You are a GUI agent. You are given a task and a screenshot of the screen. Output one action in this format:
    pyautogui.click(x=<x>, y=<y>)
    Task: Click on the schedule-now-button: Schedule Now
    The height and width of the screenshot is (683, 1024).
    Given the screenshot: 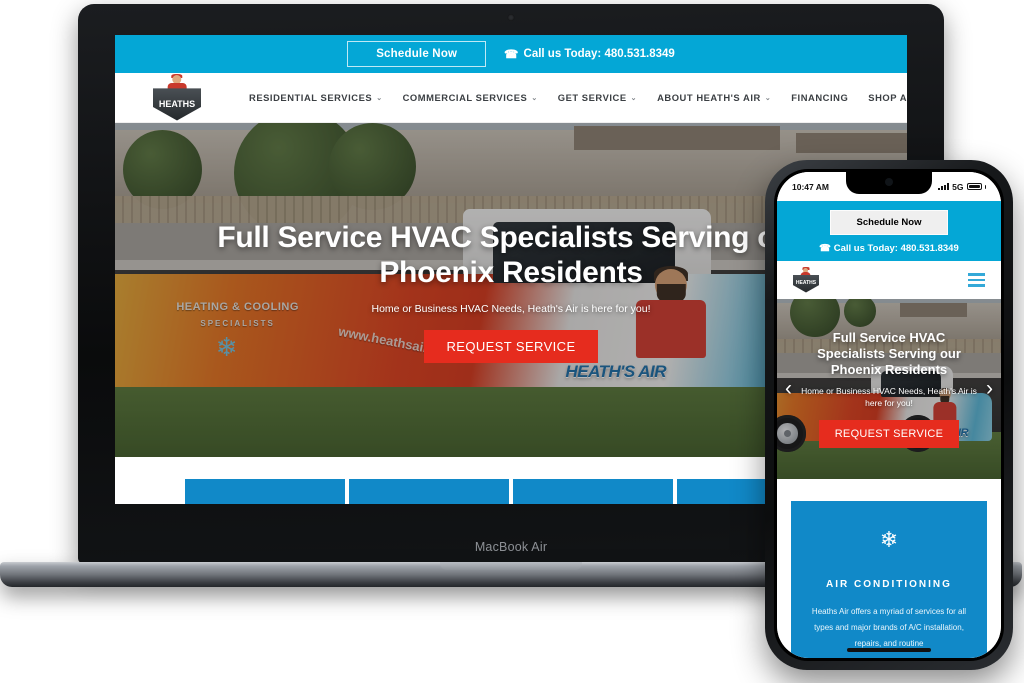 What is the action you would take?
    pyautogui.click(x=417, y=54)
    